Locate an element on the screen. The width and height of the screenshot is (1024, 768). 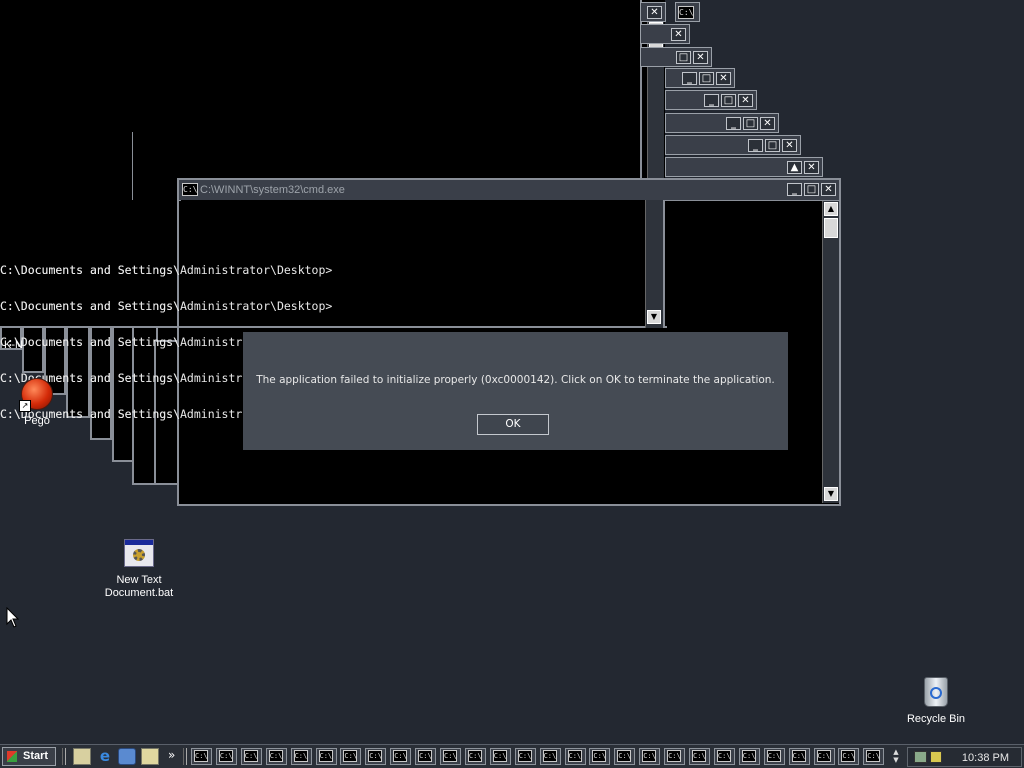
quicklaunch-grip is located at coordinates (64, 756).